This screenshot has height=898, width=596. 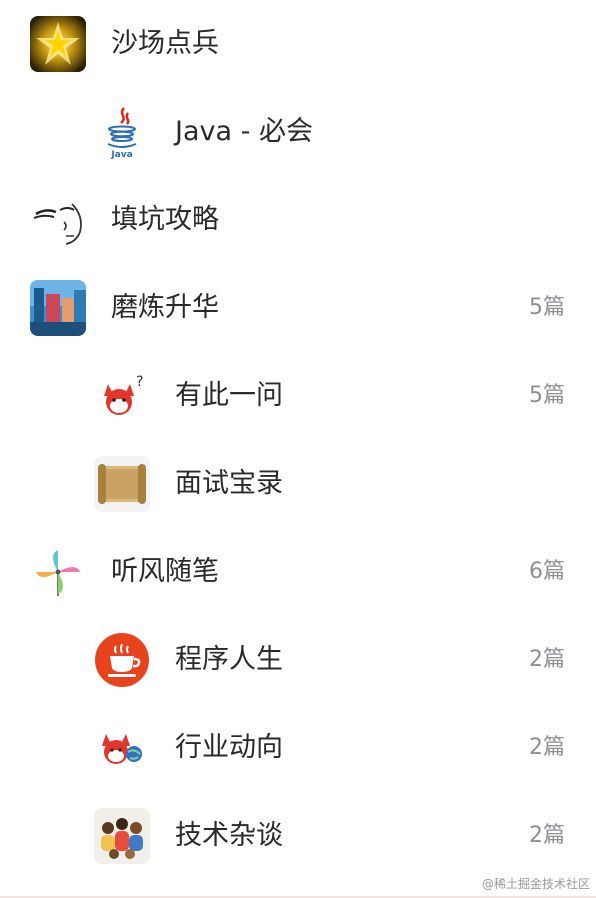 I want to click on list-item-java-bihui: Java Java - 必会, so click(x=298, y=132).